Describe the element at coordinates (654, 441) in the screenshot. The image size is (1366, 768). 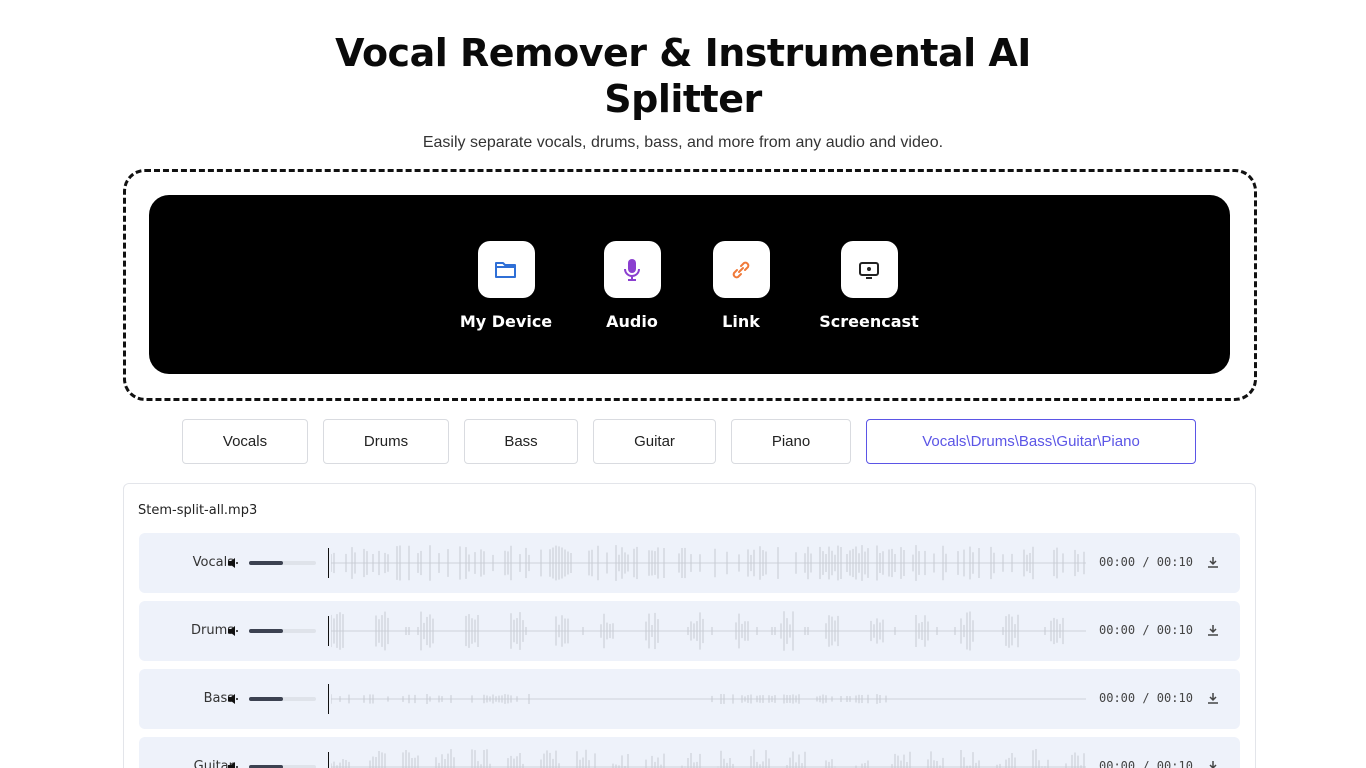
I see `tab-guitar: Guitar` at that location.